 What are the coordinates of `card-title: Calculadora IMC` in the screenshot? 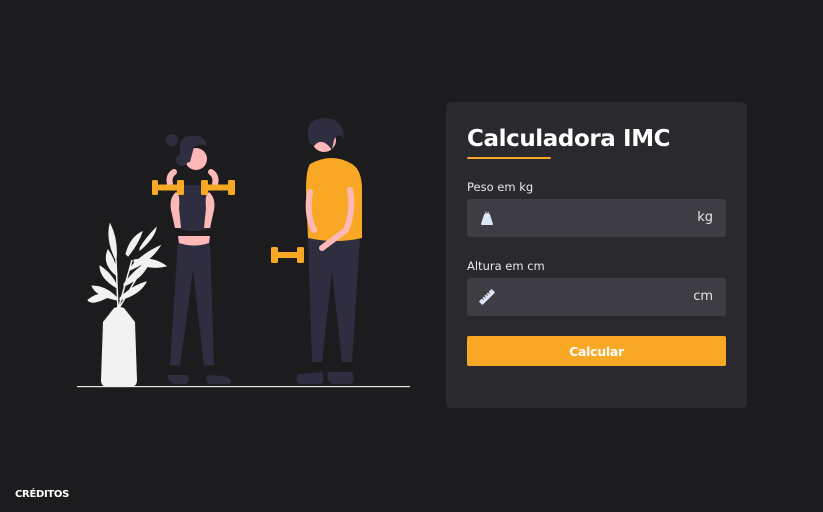 It's located at (569, 139).